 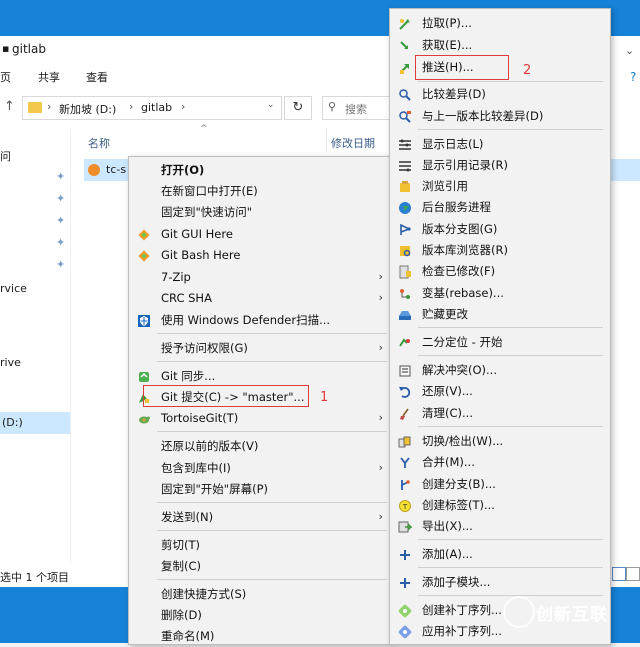 I want to click on menu2-item-bisect: 二分定位 - 开始, so click(x=499, y=342).